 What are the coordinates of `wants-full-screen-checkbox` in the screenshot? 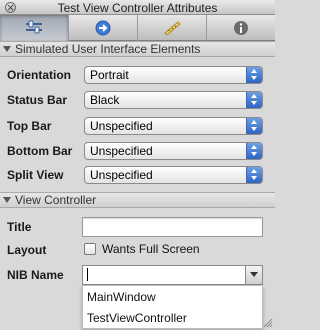 It's located at (90, 249).